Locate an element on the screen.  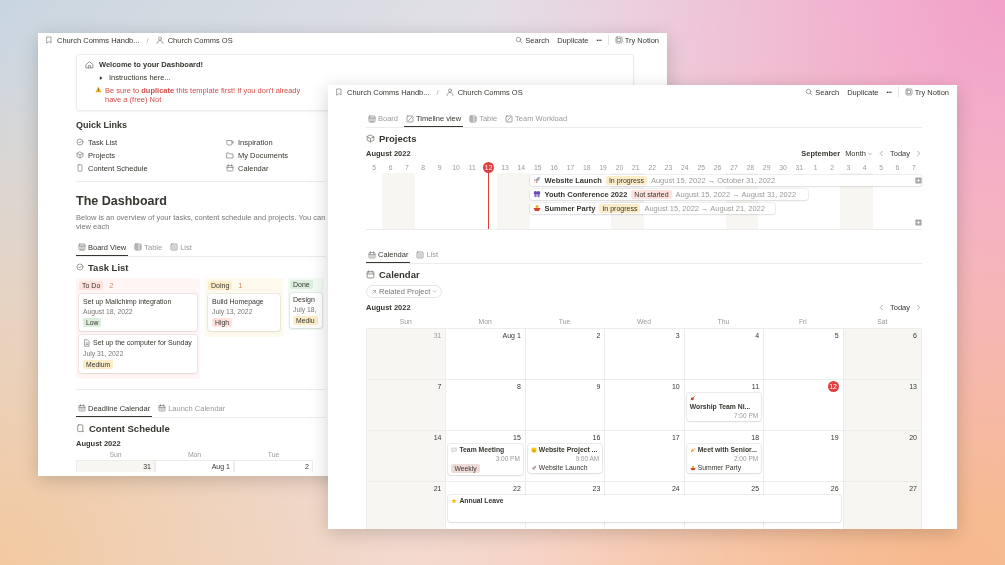
folder-icon is located at coordinates (230, 155).